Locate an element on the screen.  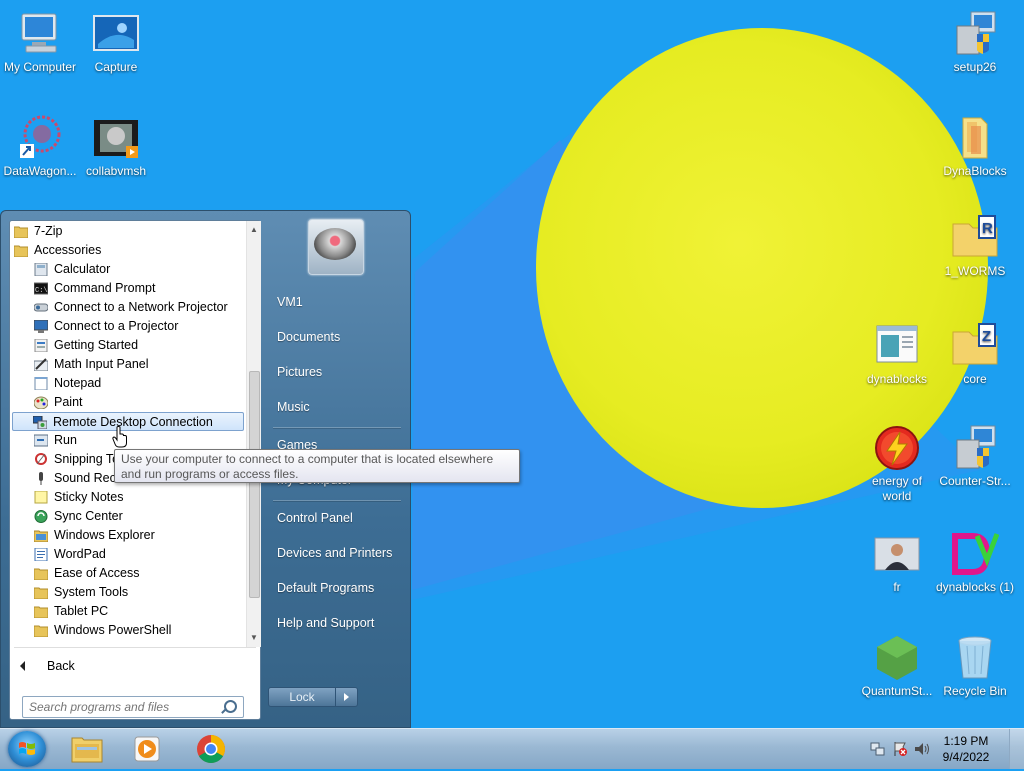
getting-started-icon is located at coordinates (41, 345).